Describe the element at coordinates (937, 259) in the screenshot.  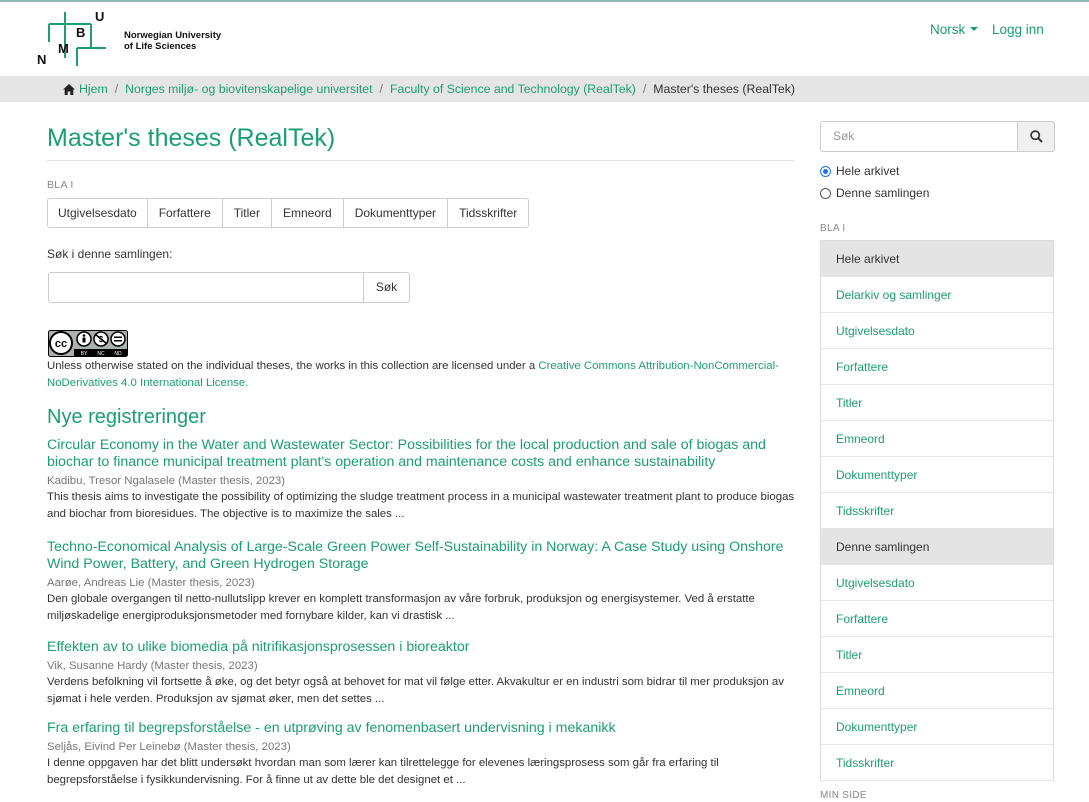
I see `sidebar-group-all-header: Hele arkivet` at that location.